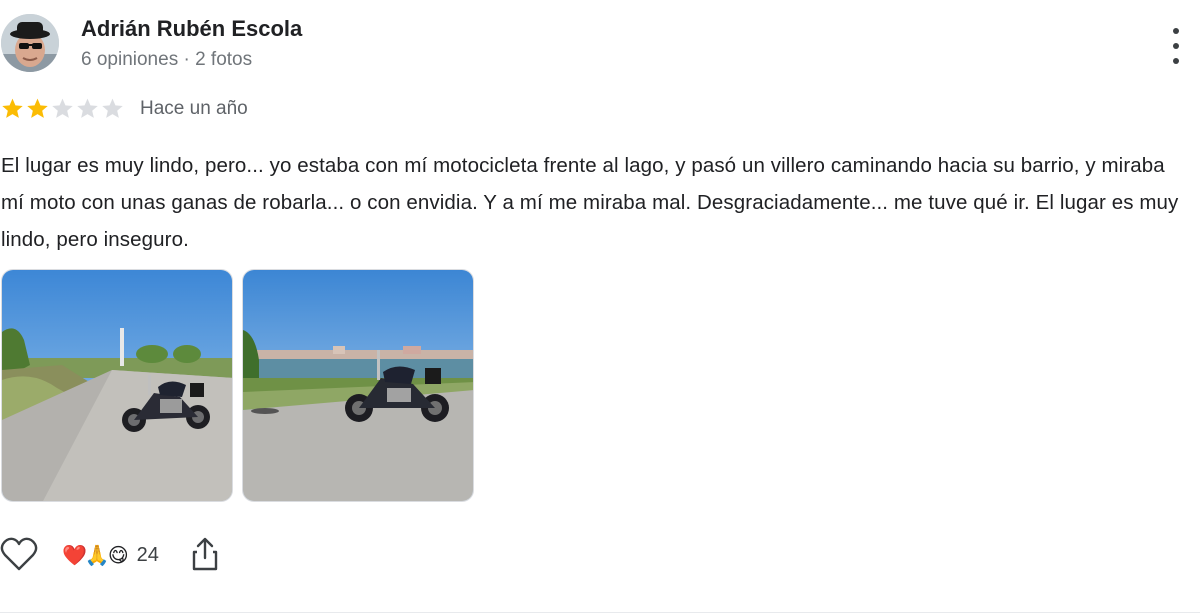 This screenshot has width=1200, height=615. What do you see at coordinates (118, 555) in the screenshot?
I see `yum-face-emoji-icon: 😋` at bounding box center [118, 555].